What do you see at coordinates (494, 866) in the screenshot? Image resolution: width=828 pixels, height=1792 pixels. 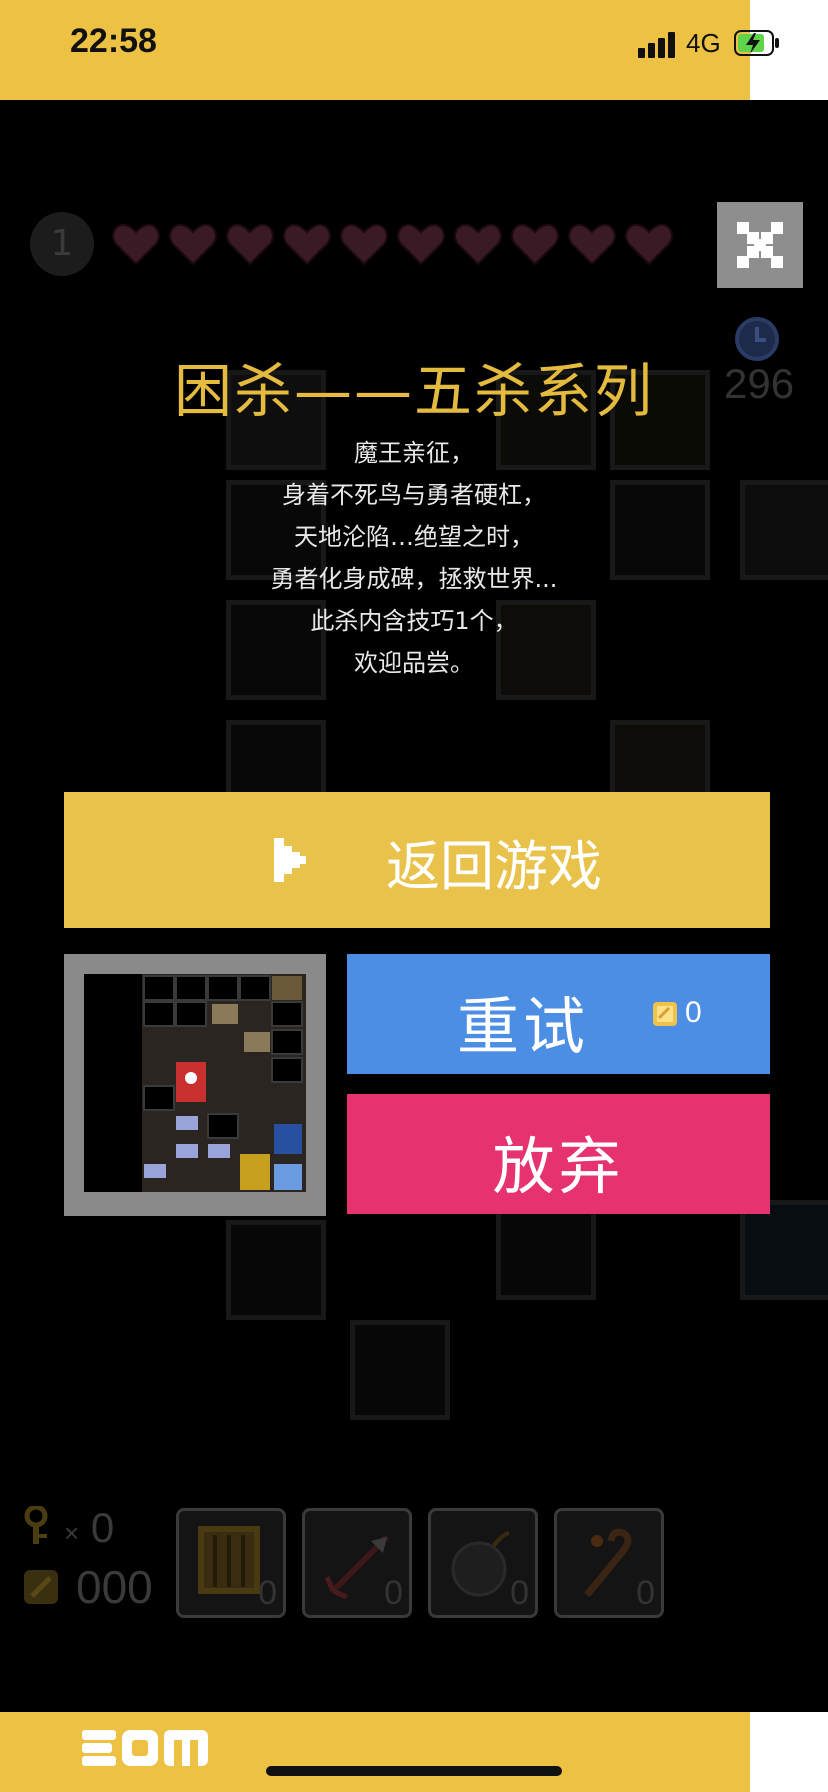 I see `return-game-label: 返回游戏` at bounding box center [494, 866].